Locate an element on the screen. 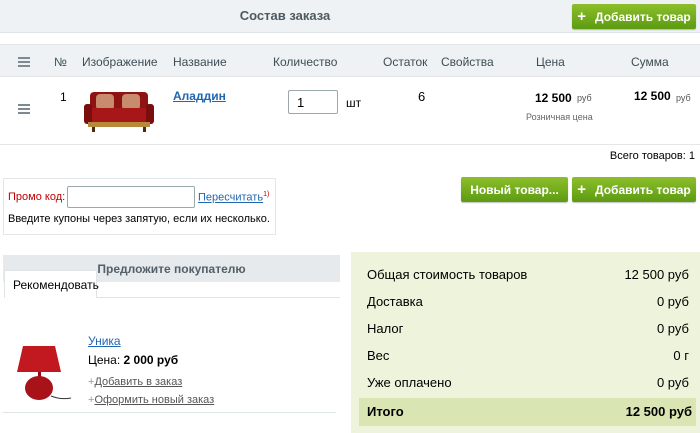  total-items: Всего товаров: 1 is located at coordinates (652, 156).